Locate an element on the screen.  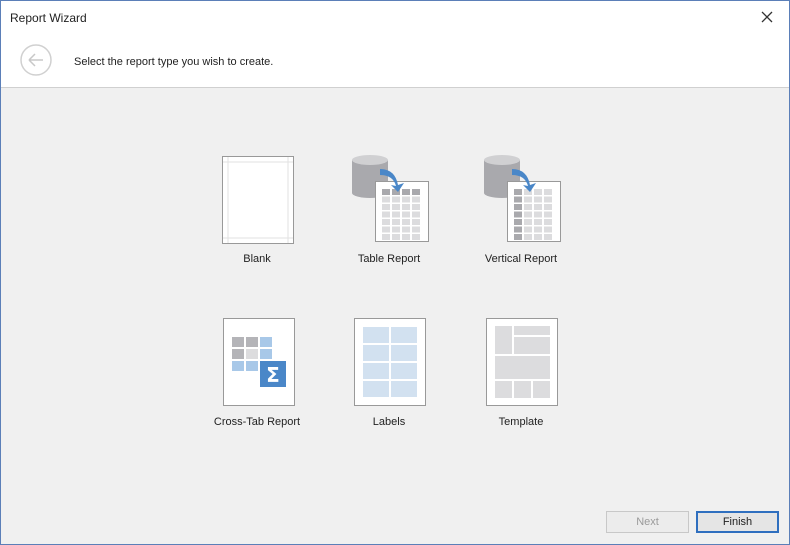
tile-labels: Labels is located at coordinates (389, 378).